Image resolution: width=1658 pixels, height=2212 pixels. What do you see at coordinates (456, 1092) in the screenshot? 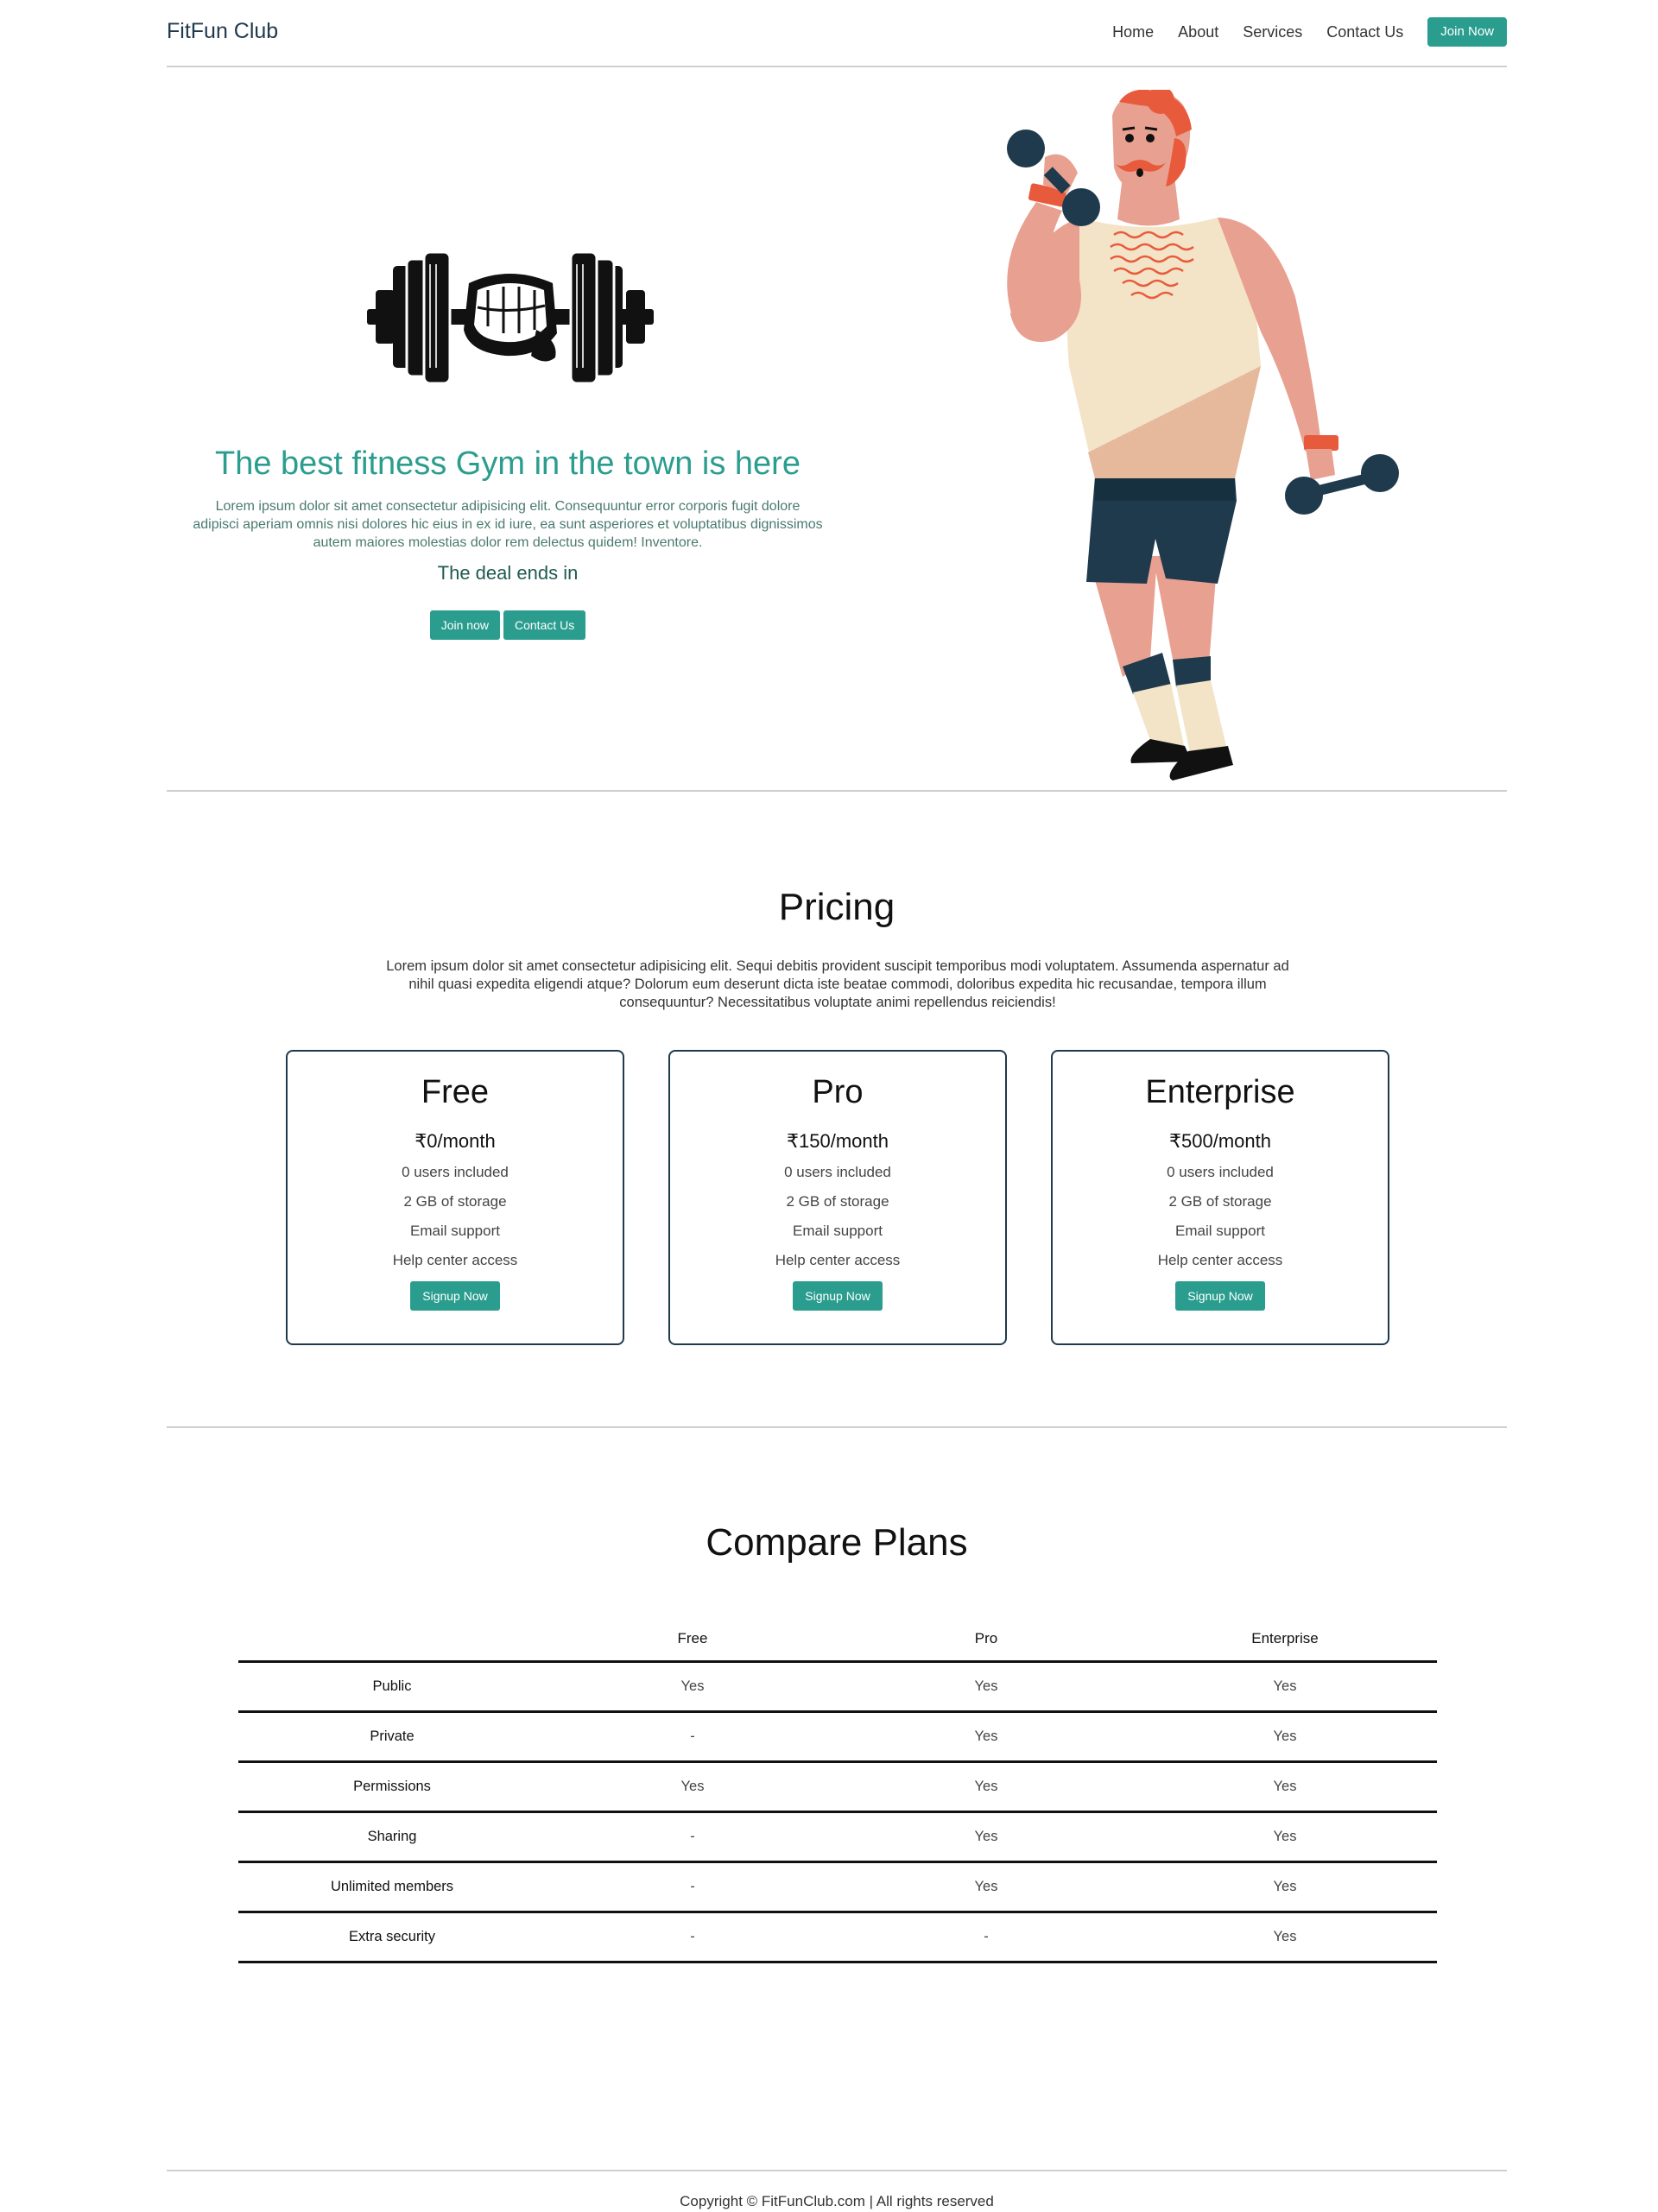
I see `plan-name: Free` at bounding box center [456, 1092].